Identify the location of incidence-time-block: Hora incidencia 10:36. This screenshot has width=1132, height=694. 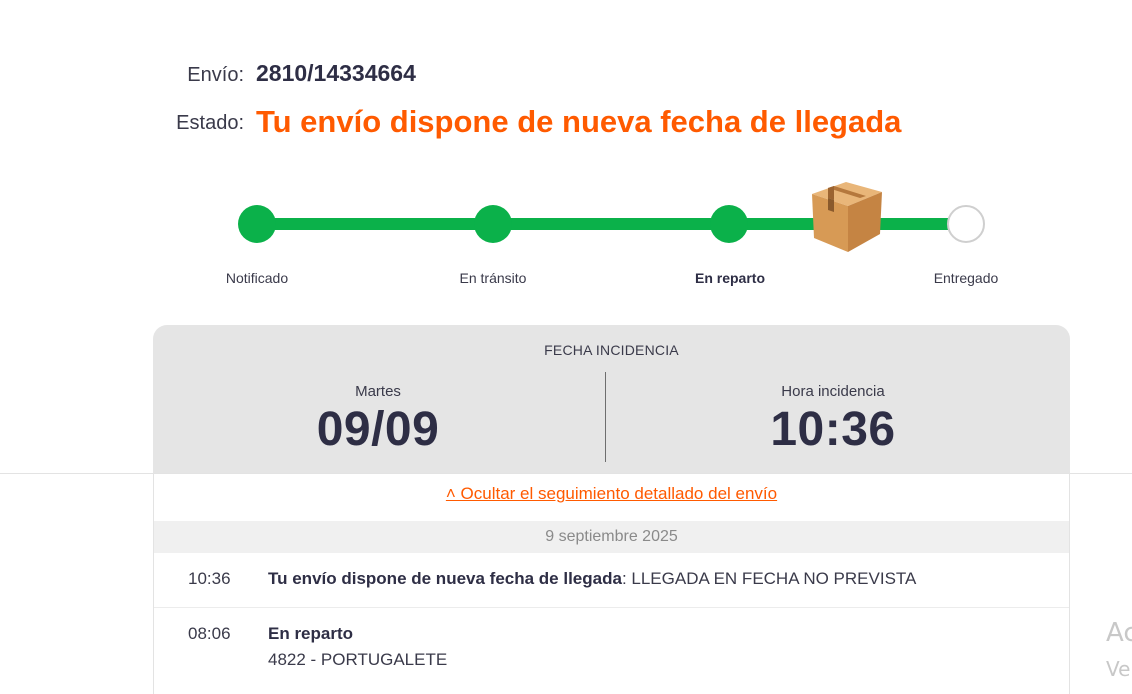
(833, 420).